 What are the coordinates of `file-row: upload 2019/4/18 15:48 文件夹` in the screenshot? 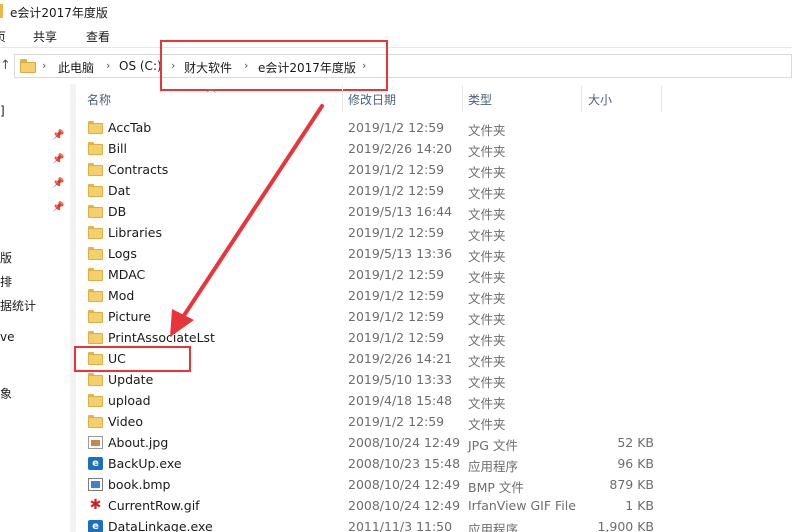 It's located at (435, 400).